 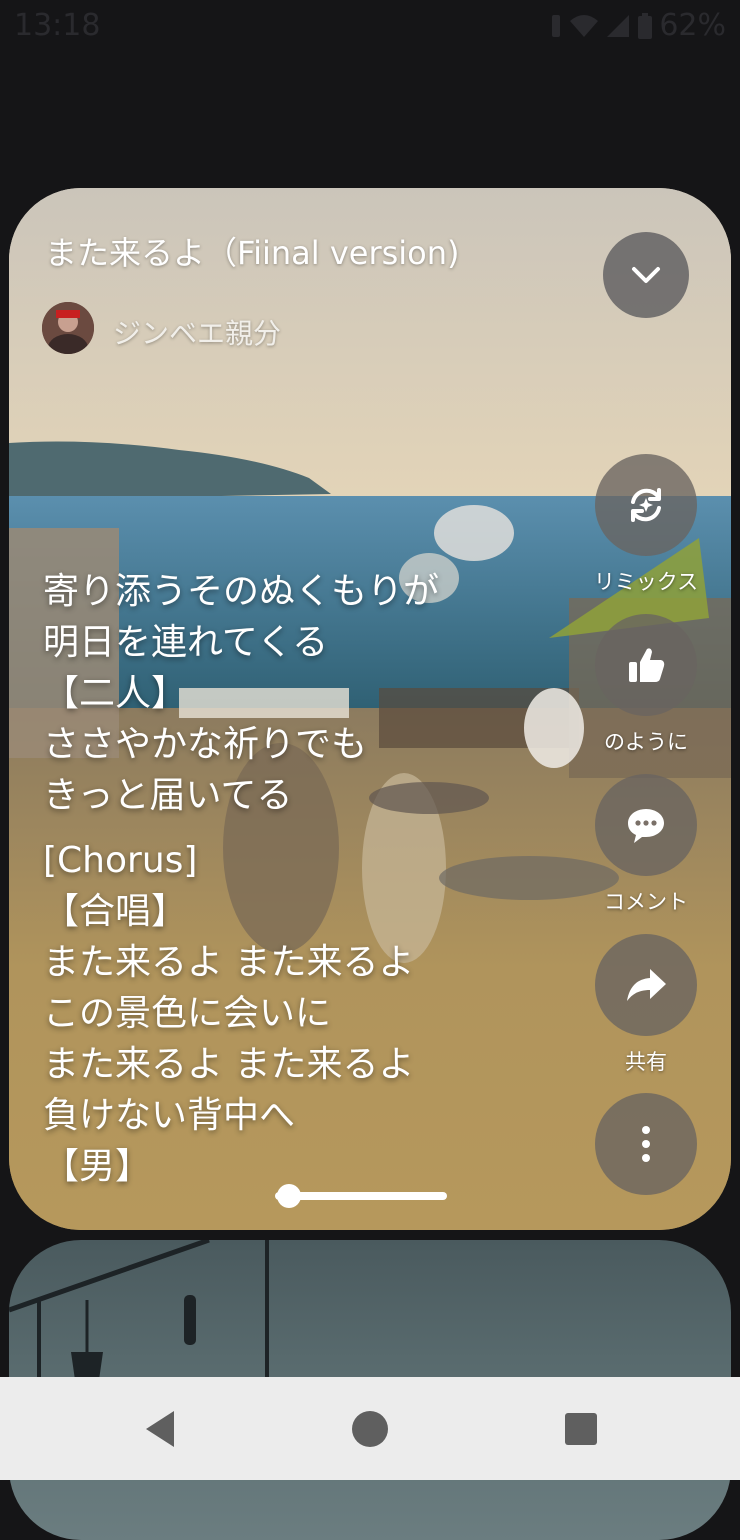 I want to click on battery-level: 62%, so click(x=692, y=25).